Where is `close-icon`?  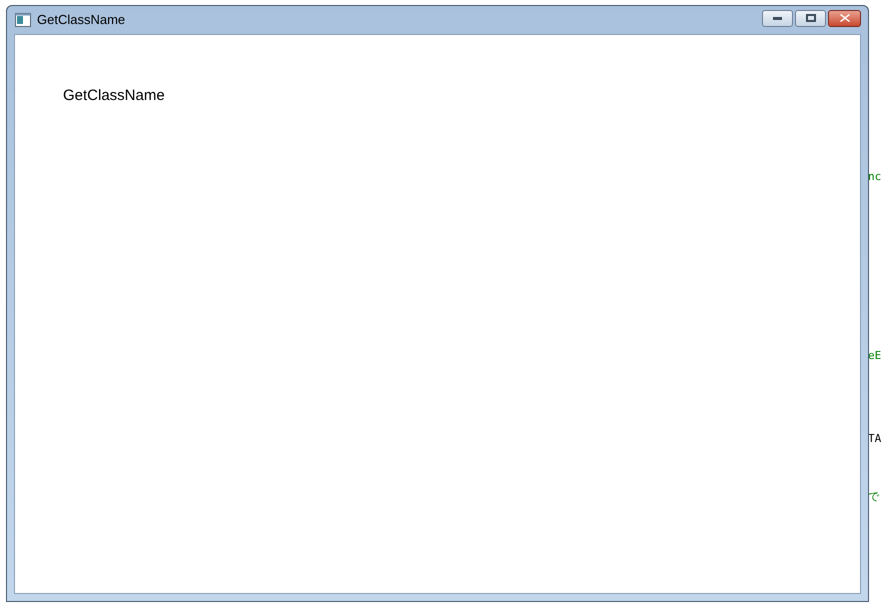
close-icon is located at coordinates (845, 18).